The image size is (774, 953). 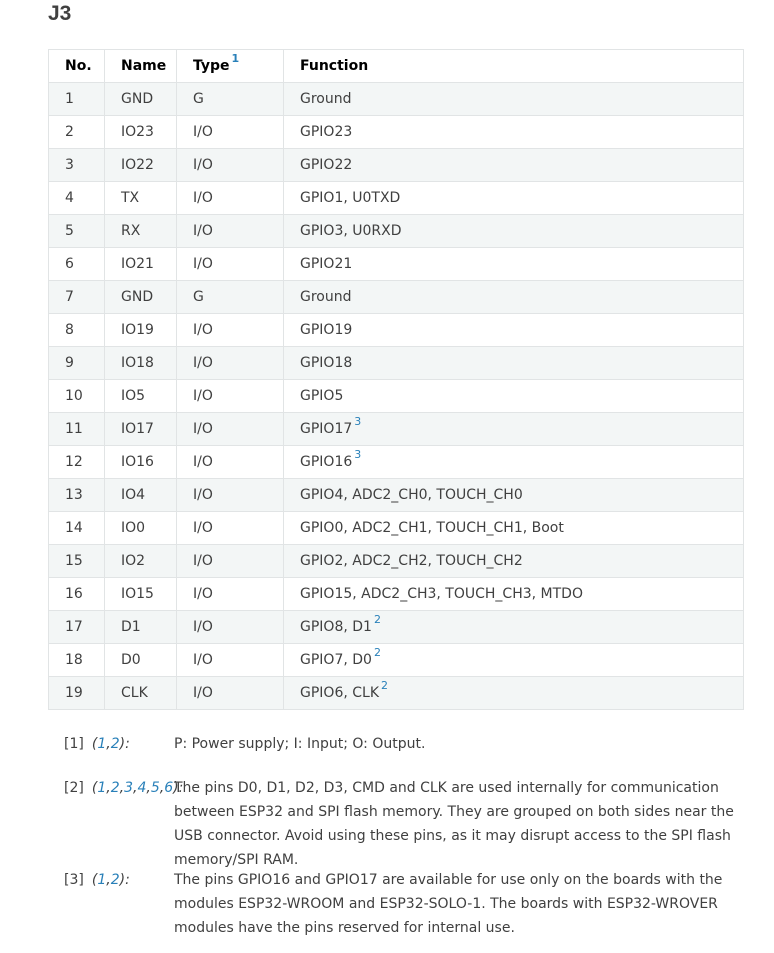 I want to click on cell-function-text: GPIO23, so click(x=326, y=132).